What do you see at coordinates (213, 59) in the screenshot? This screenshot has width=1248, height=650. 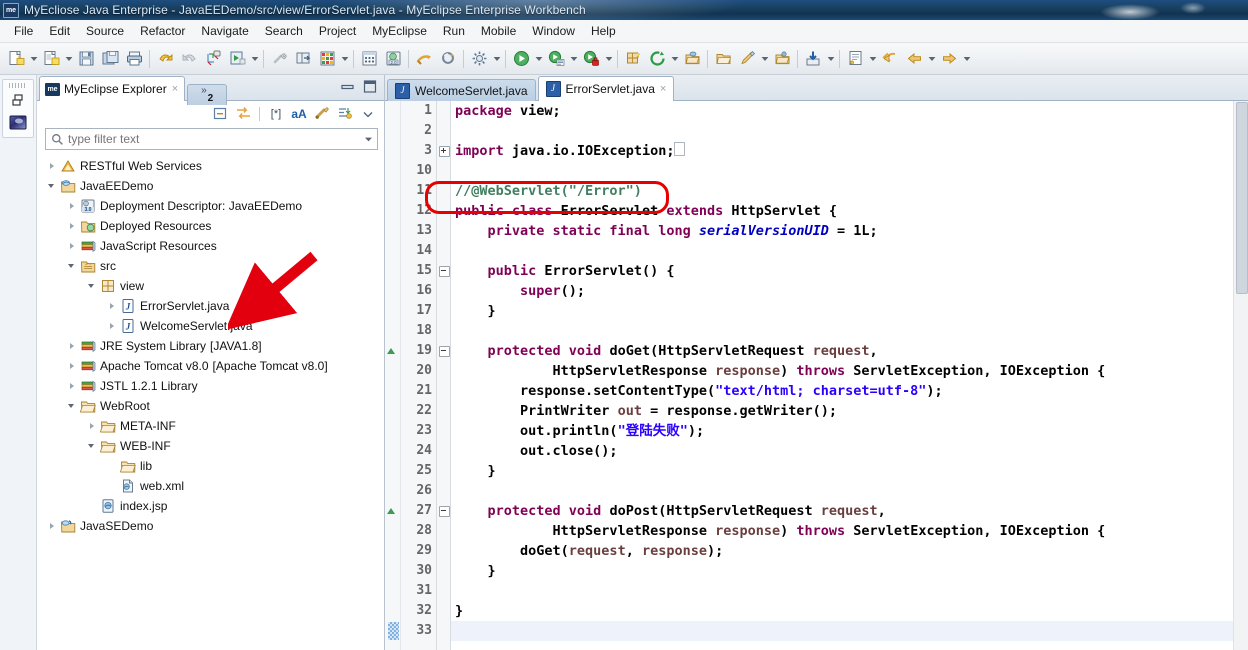 I see `debug-as-icon` at bounding box center [213, 59].